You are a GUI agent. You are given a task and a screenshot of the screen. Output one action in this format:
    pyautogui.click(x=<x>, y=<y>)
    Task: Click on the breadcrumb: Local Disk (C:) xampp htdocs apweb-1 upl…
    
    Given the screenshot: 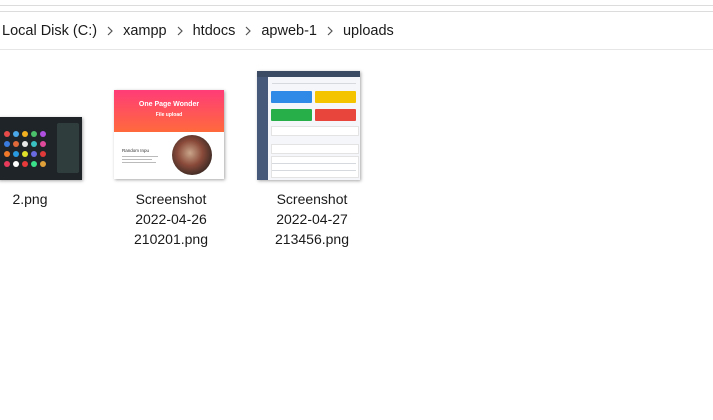 What is the action you would take?
    pyautogui.click(x=356, y=31)
    